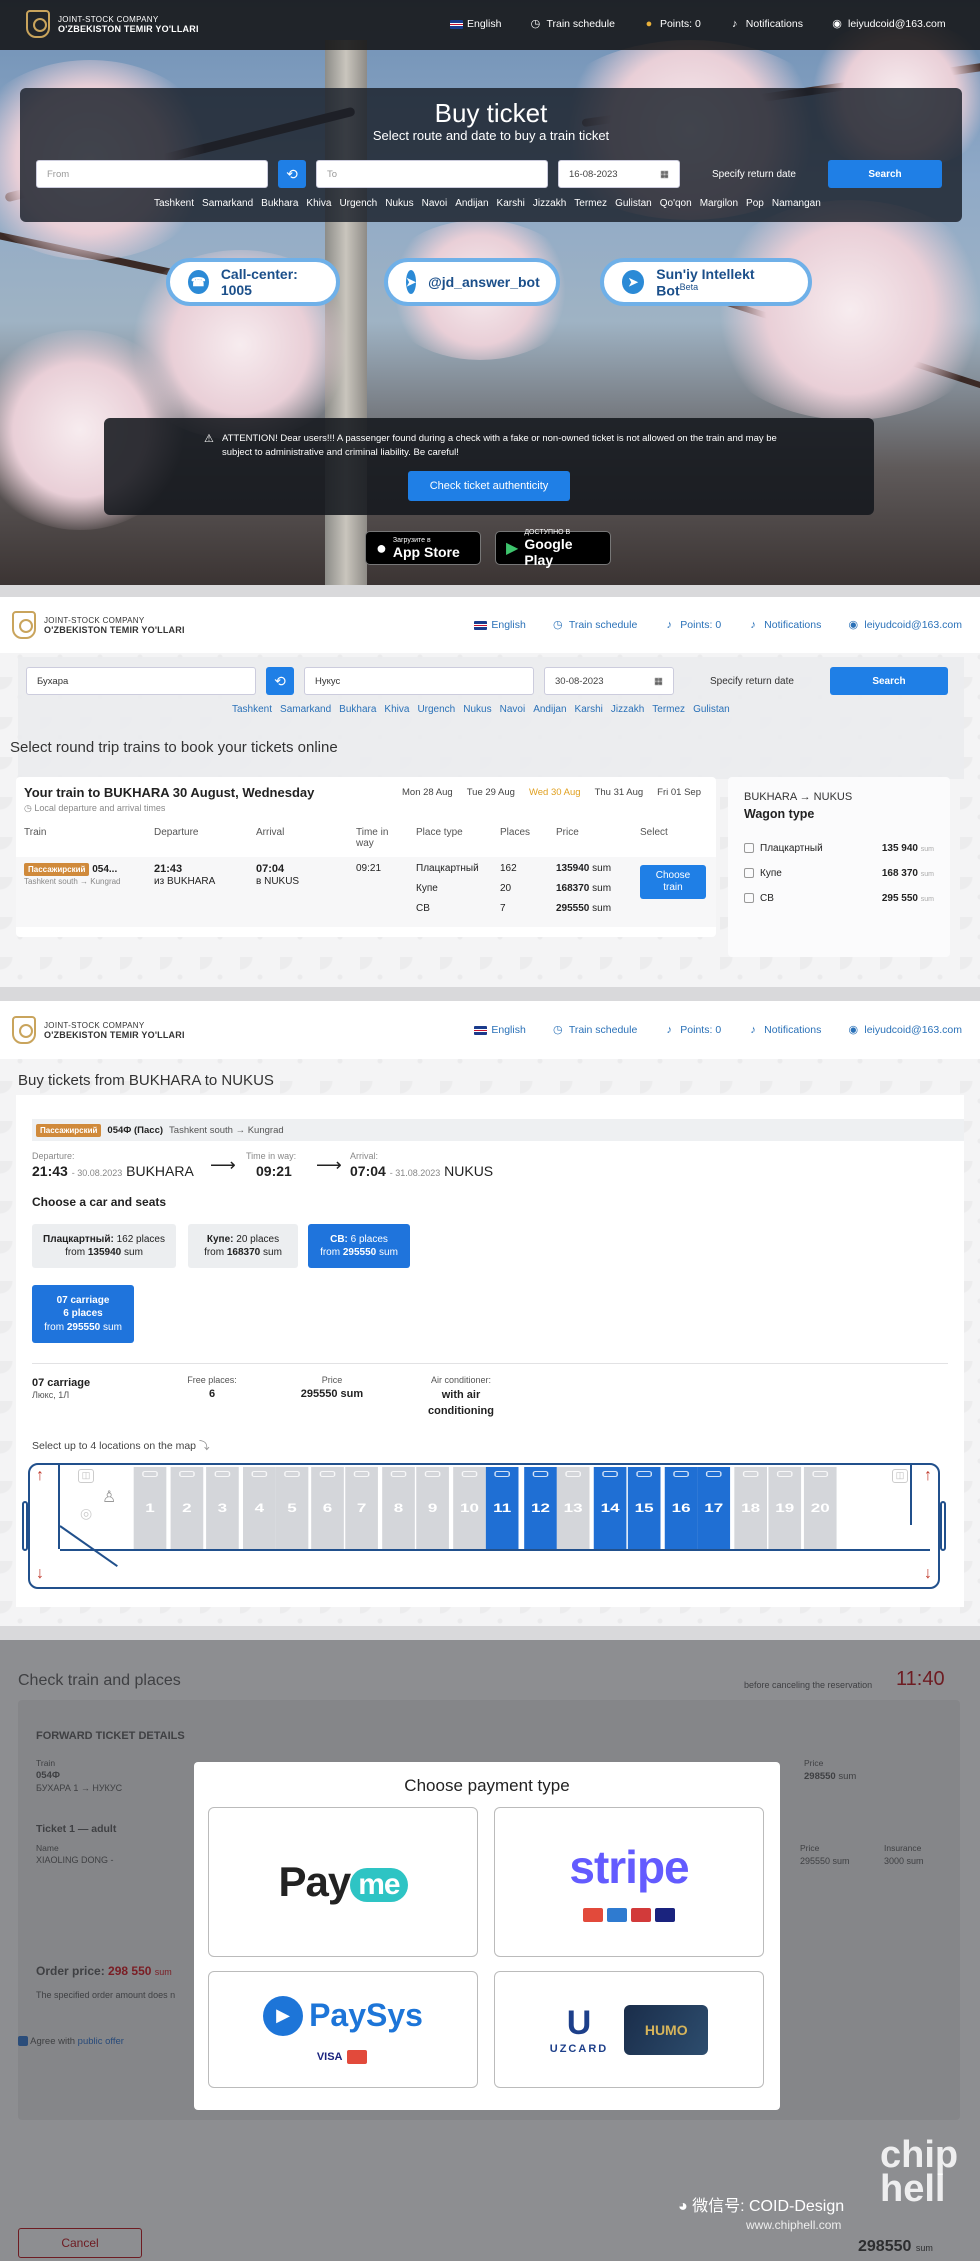 This screenshot has width=980, height=2261. Describe the element at coordinates (839, 873) in the screenshot. I see `wagon-type-option: Купе 168 370 sum` at that location.